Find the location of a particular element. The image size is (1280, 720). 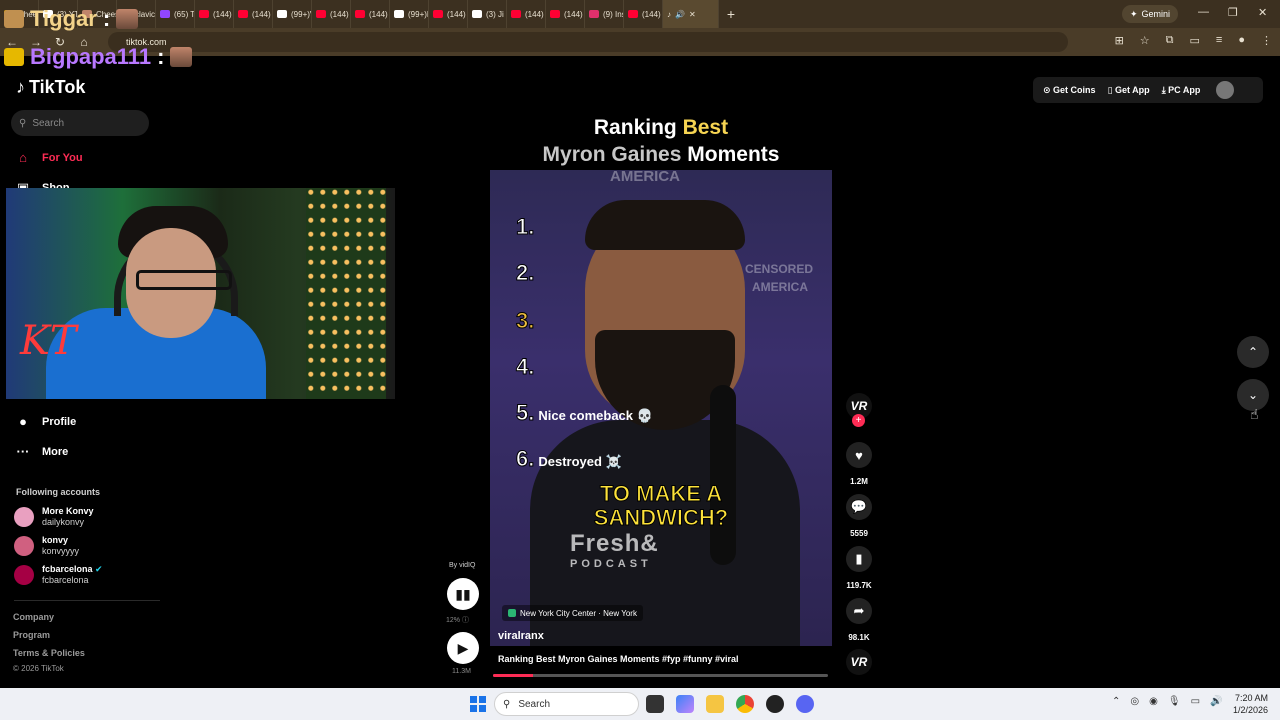

footer-program-link: Program is located at coordinates (31, 635).